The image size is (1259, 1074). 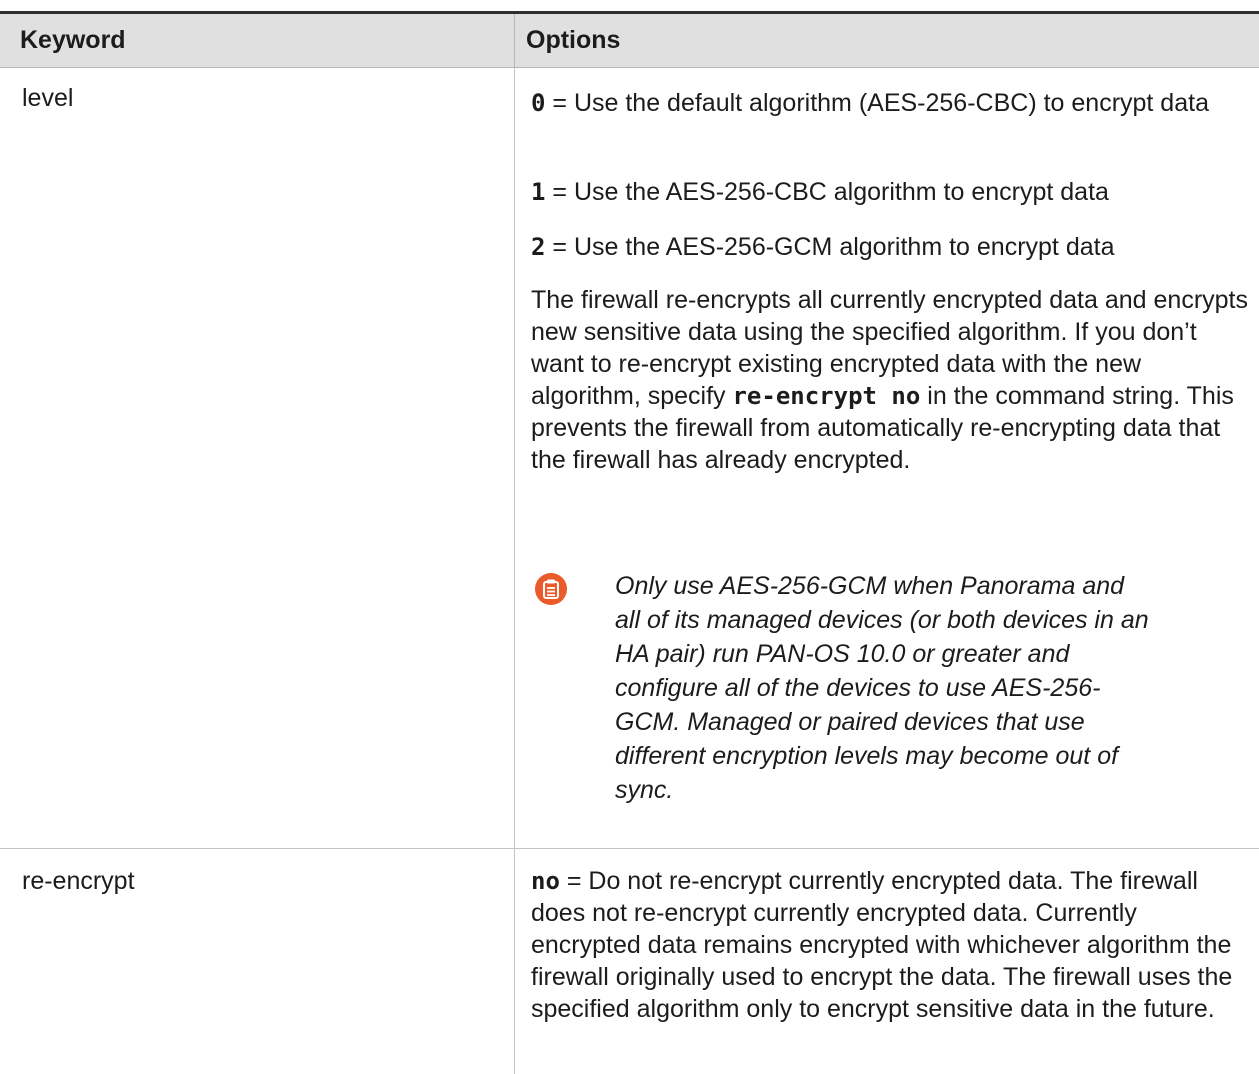 I want to click on option-code: 2, so click(x=538, y=247).